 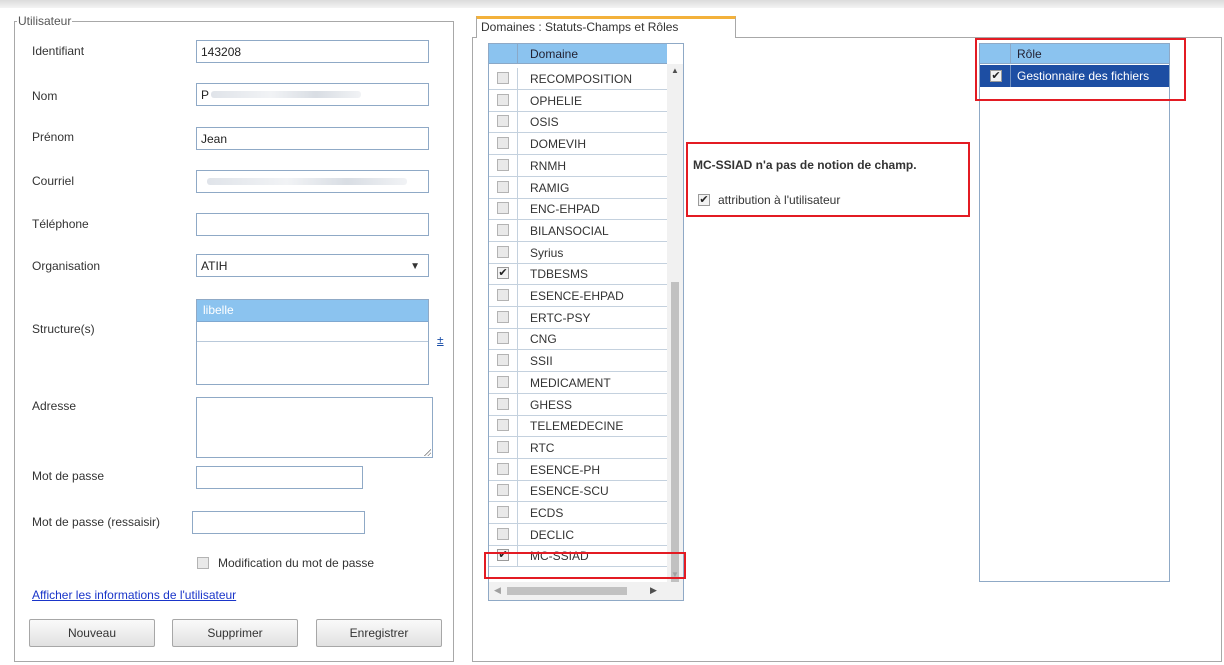 I want to click on structures-list: libelle, so click(x=312, y=342).